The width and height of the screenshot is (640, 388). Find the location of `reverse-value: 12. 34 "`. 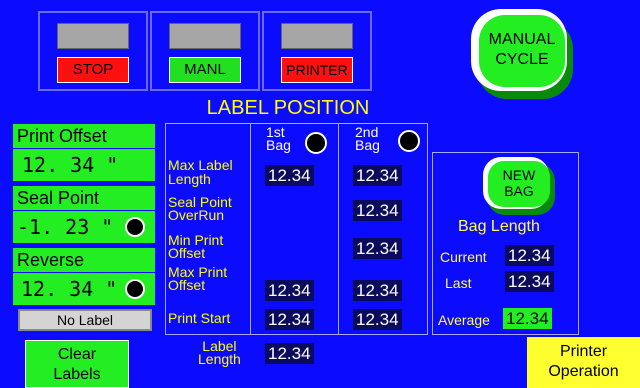

reverse-value: 12. 34 " is located at coordinates (84, 289).